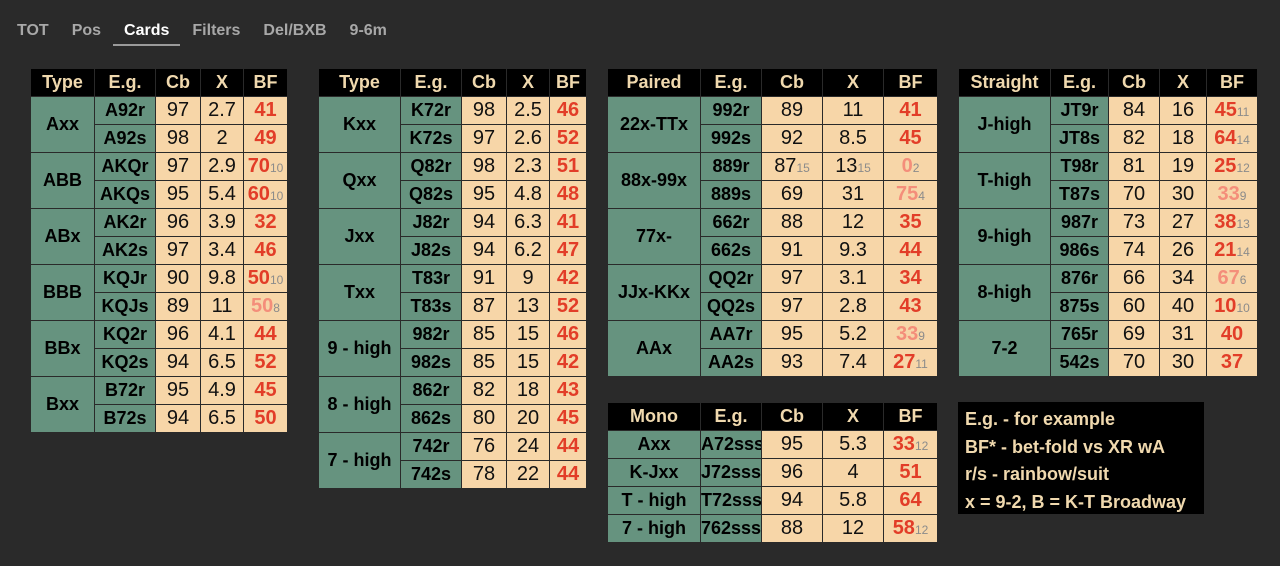 This screenshot has width=1280, height=566. What do you see at coordinates (265, 194) in the screenshot?
I see `bet-fold-cell: 6010` at bounding box center [265, 194].